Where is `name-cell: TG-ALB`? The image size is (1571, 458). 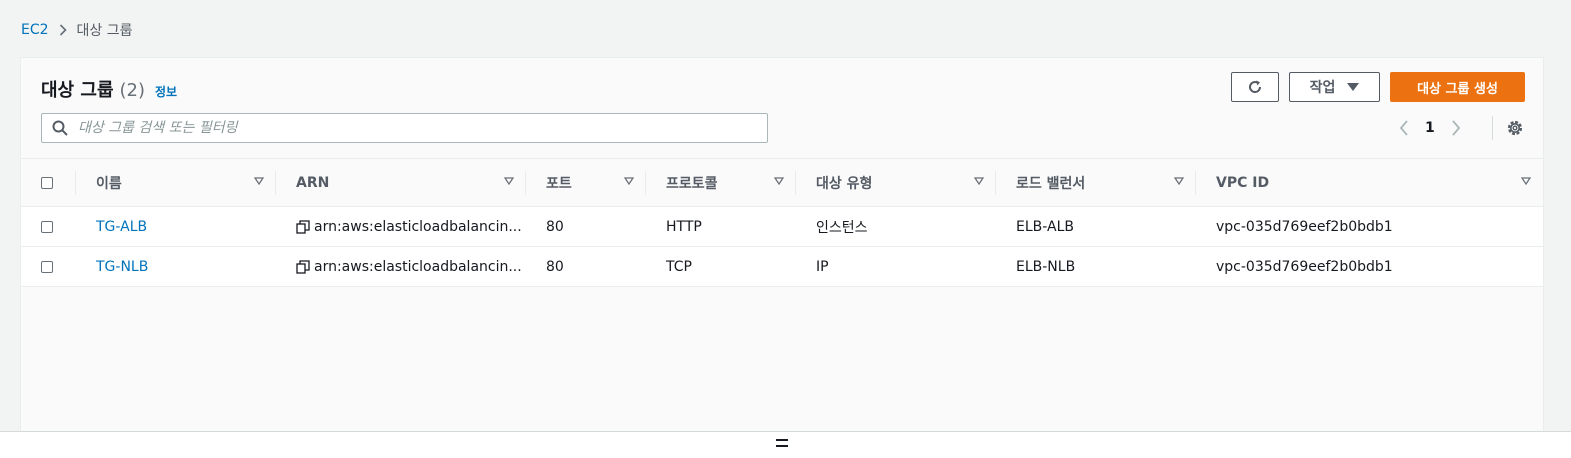 name-cell: TG-ALB is located at coordinates (121, 226).